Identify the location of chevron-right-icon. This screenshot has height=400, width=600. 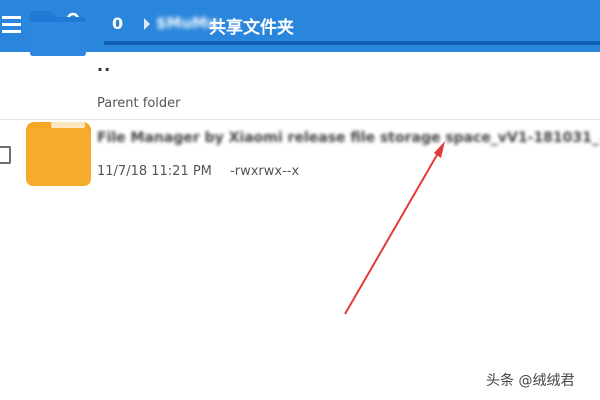
(147, 24).